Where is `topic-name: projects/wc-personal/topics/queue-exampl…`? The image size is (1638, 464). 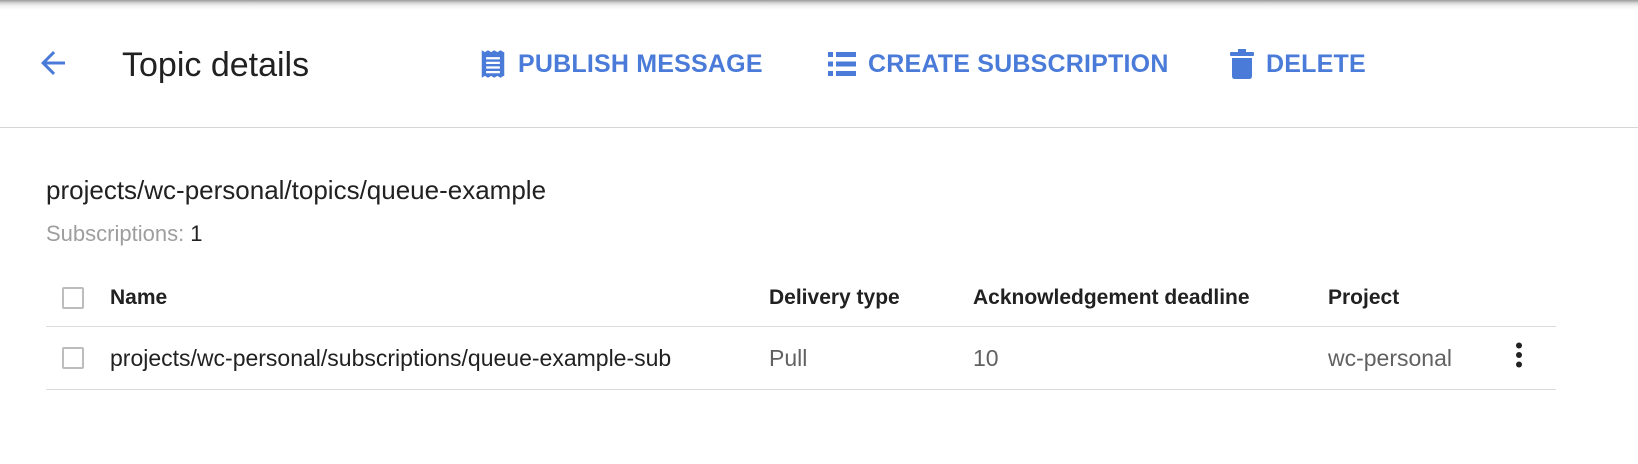
topic-name: projects/wc-personal/topics/queue-exampl… is located at coordinates (296, 190).